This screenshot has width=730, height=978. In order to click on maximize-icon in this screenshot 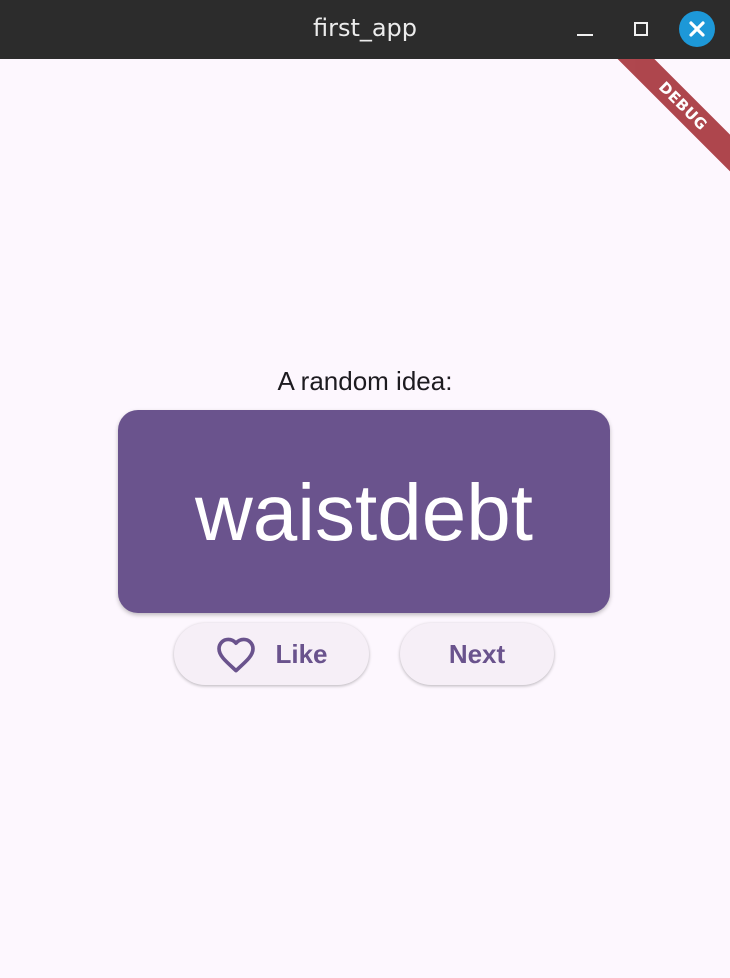, I will do `click(641, 29)`.